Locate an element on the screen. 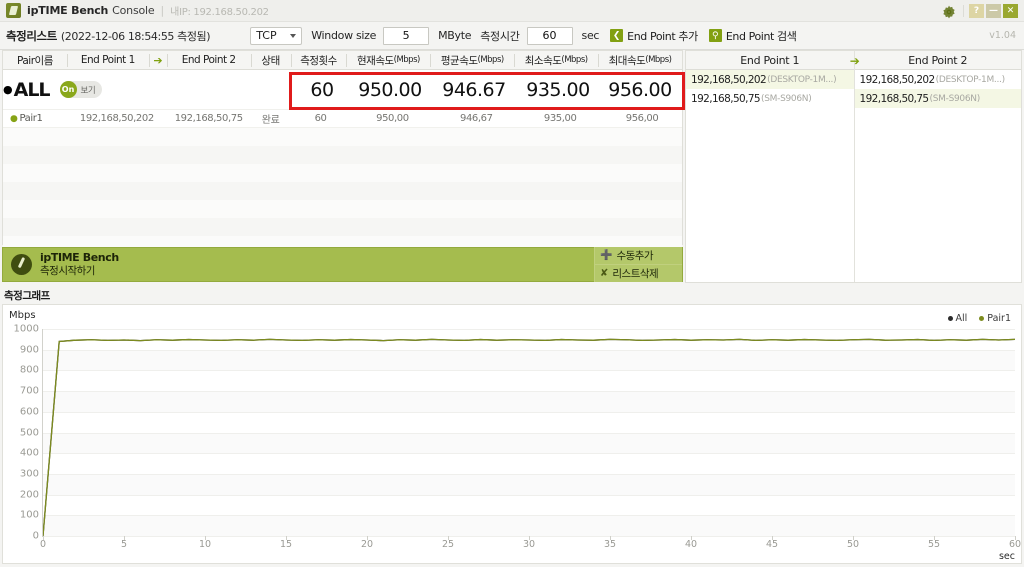  chart-xtick-label: 25 is located at coordinates (448, 544).